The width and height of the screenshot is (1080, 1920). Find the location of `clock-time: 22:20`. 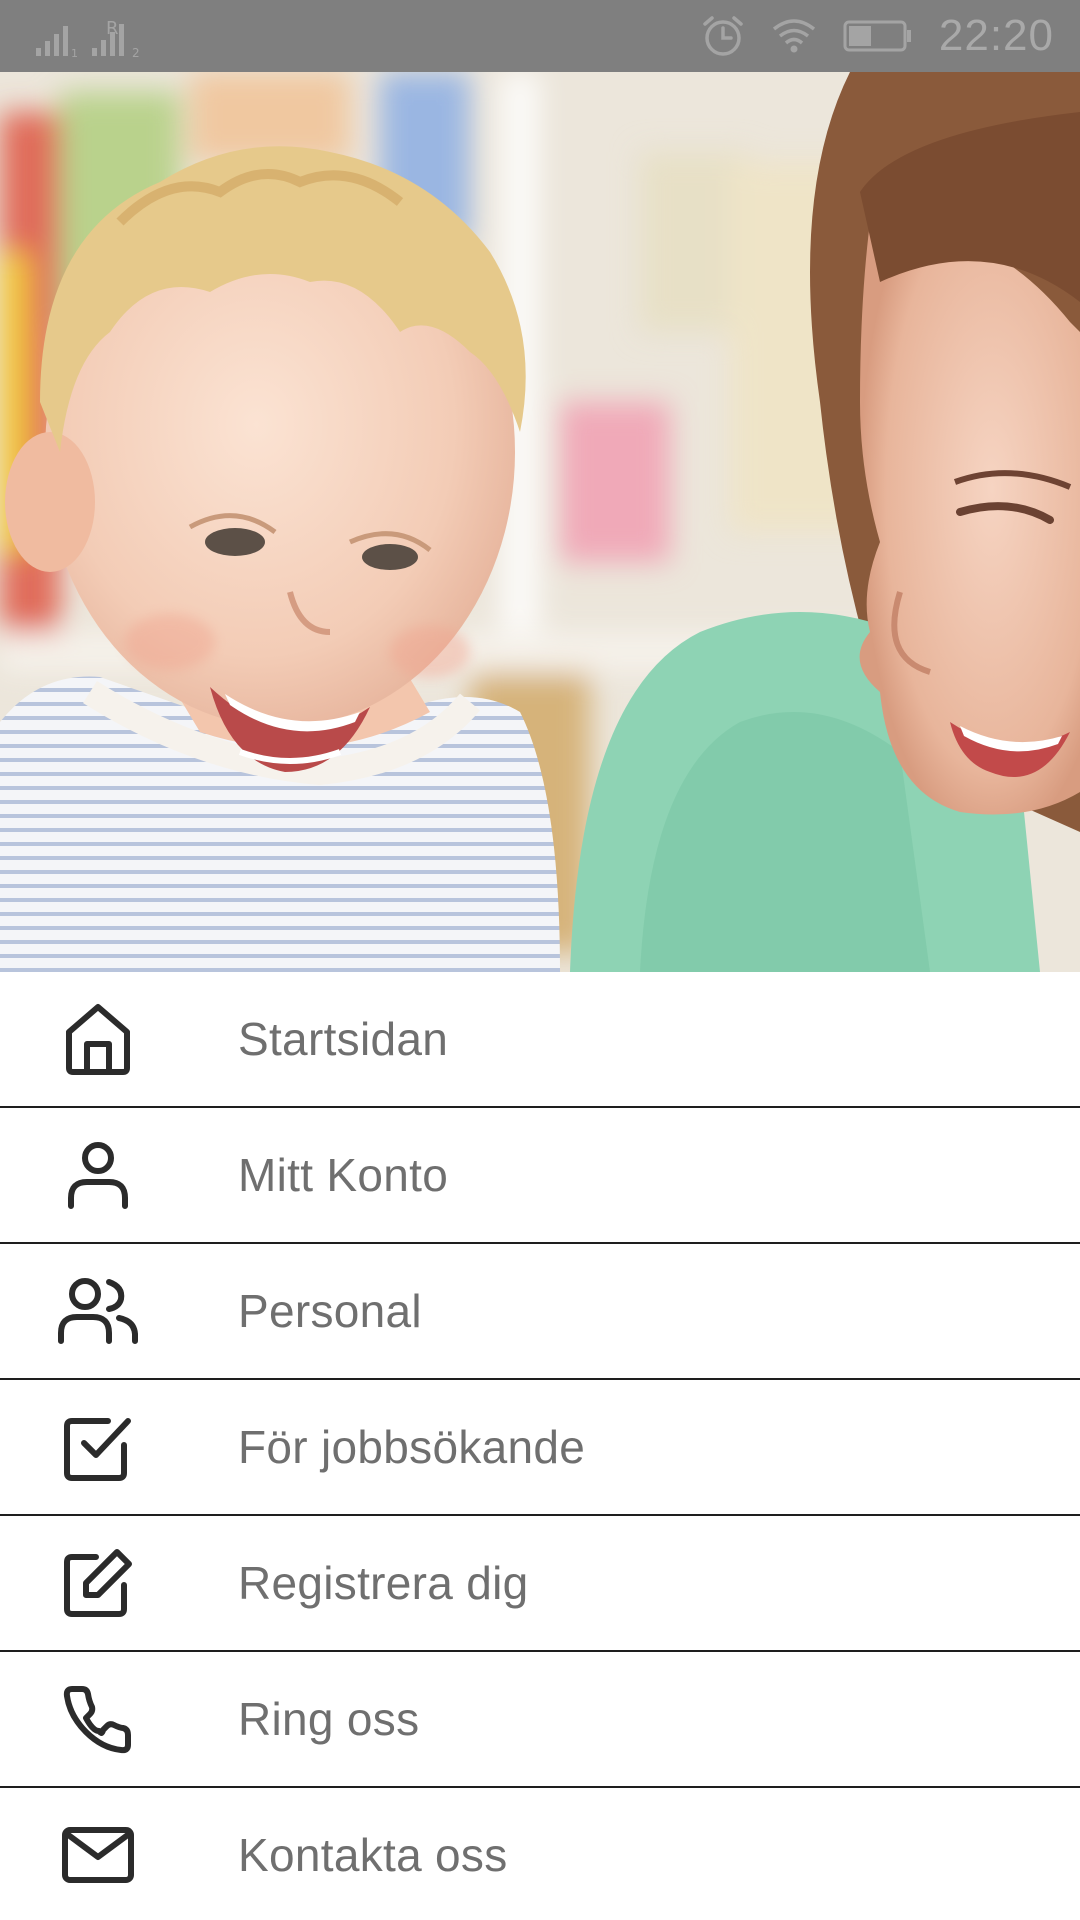

clock-time: 22:20 is located at coordinates (996, 35).